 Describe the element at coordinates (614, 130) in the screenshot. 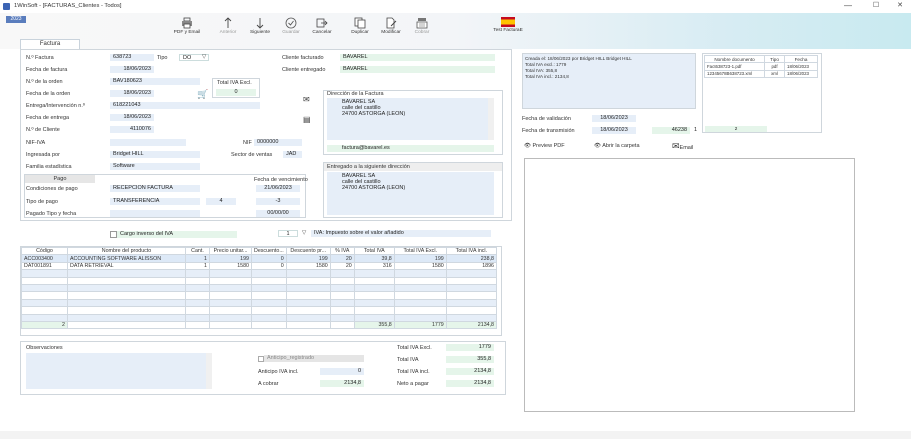

I see `transmission-date-field: 18/06/2023` at that location.